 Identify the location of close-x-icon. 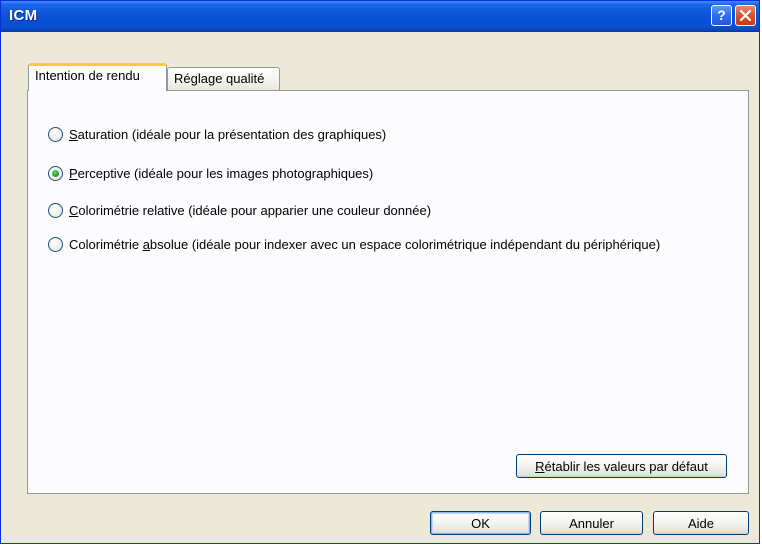
(745, 15).